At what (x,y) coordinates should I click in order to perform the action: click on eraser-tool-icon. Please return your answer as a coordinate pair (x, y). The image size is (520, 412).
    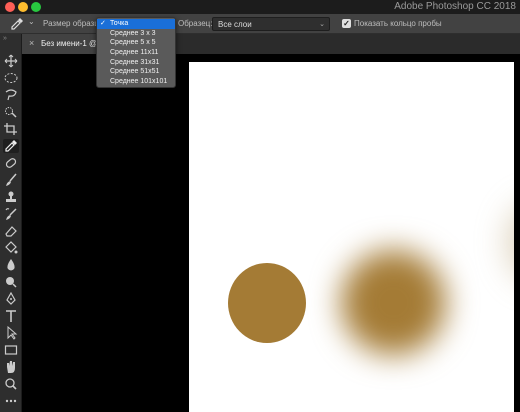
    Looking at the image, I should click on (11, 231).